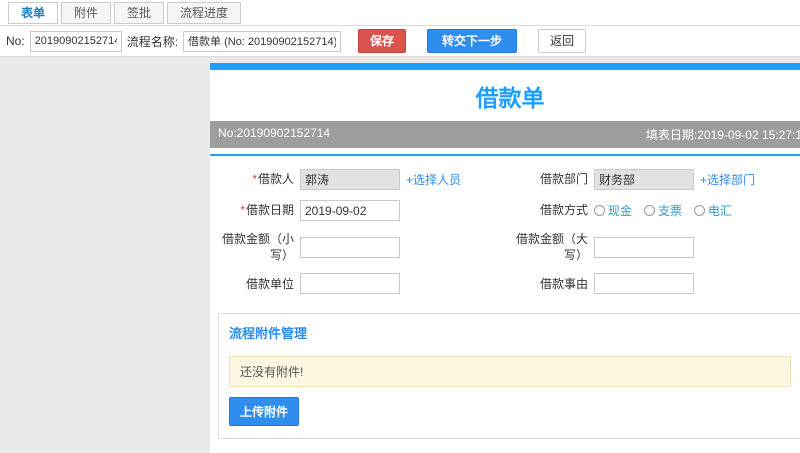 The width and height of the screenshot is (800, 453). I want to click on unit-label: 借款单位, so click(269, 283).